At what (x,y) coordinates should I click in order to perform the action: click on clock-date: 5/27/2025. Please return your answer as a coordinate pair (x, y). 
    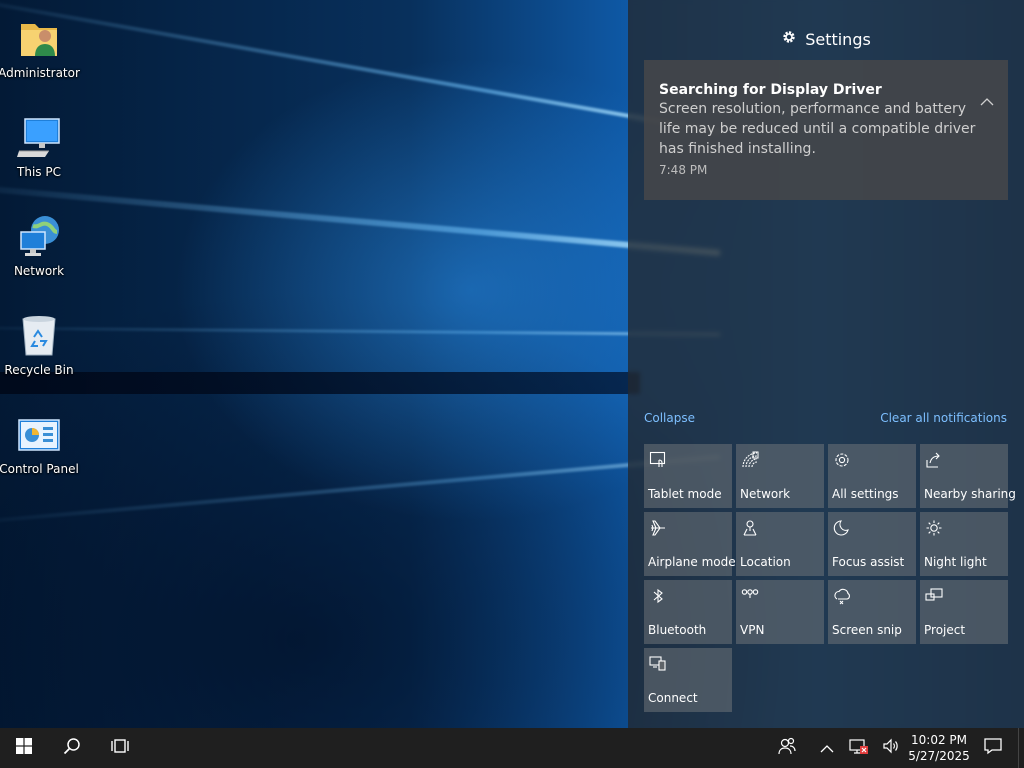
    Looking at the image, I should click on (939, 756).